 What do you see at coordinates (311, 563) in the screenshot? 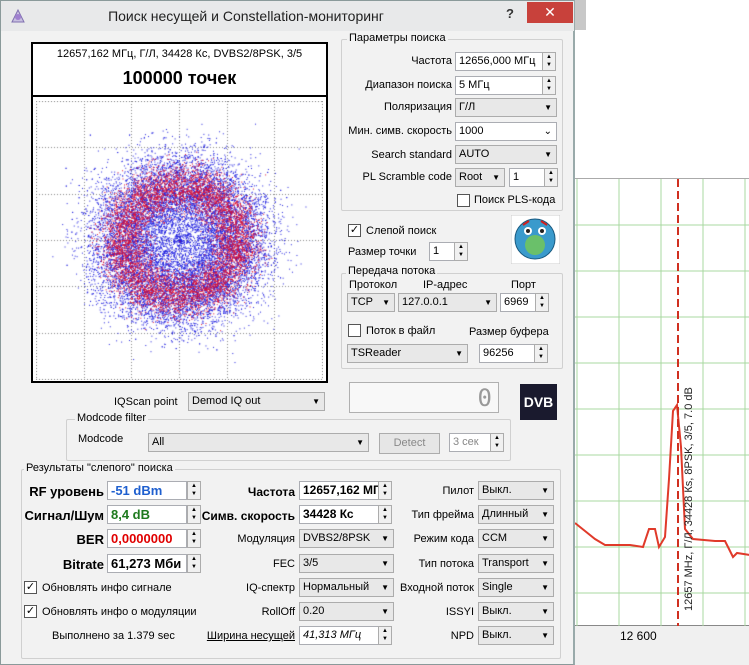
I see `fec-value: 3/5` at bounding box center [311, 563].